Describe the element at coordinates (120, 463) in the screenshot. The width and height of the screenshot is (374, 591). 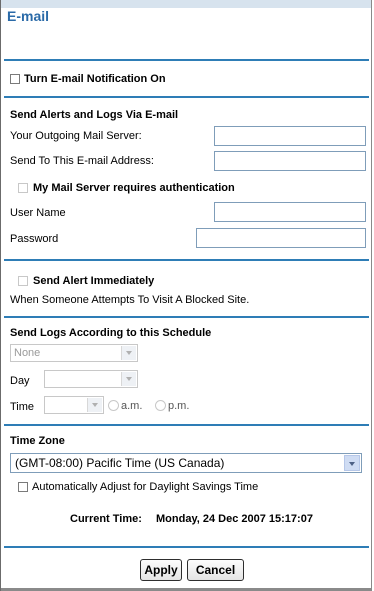
I see `timezone-value: (GMT-08:00) Pacific Time (US Canada)` at that location.